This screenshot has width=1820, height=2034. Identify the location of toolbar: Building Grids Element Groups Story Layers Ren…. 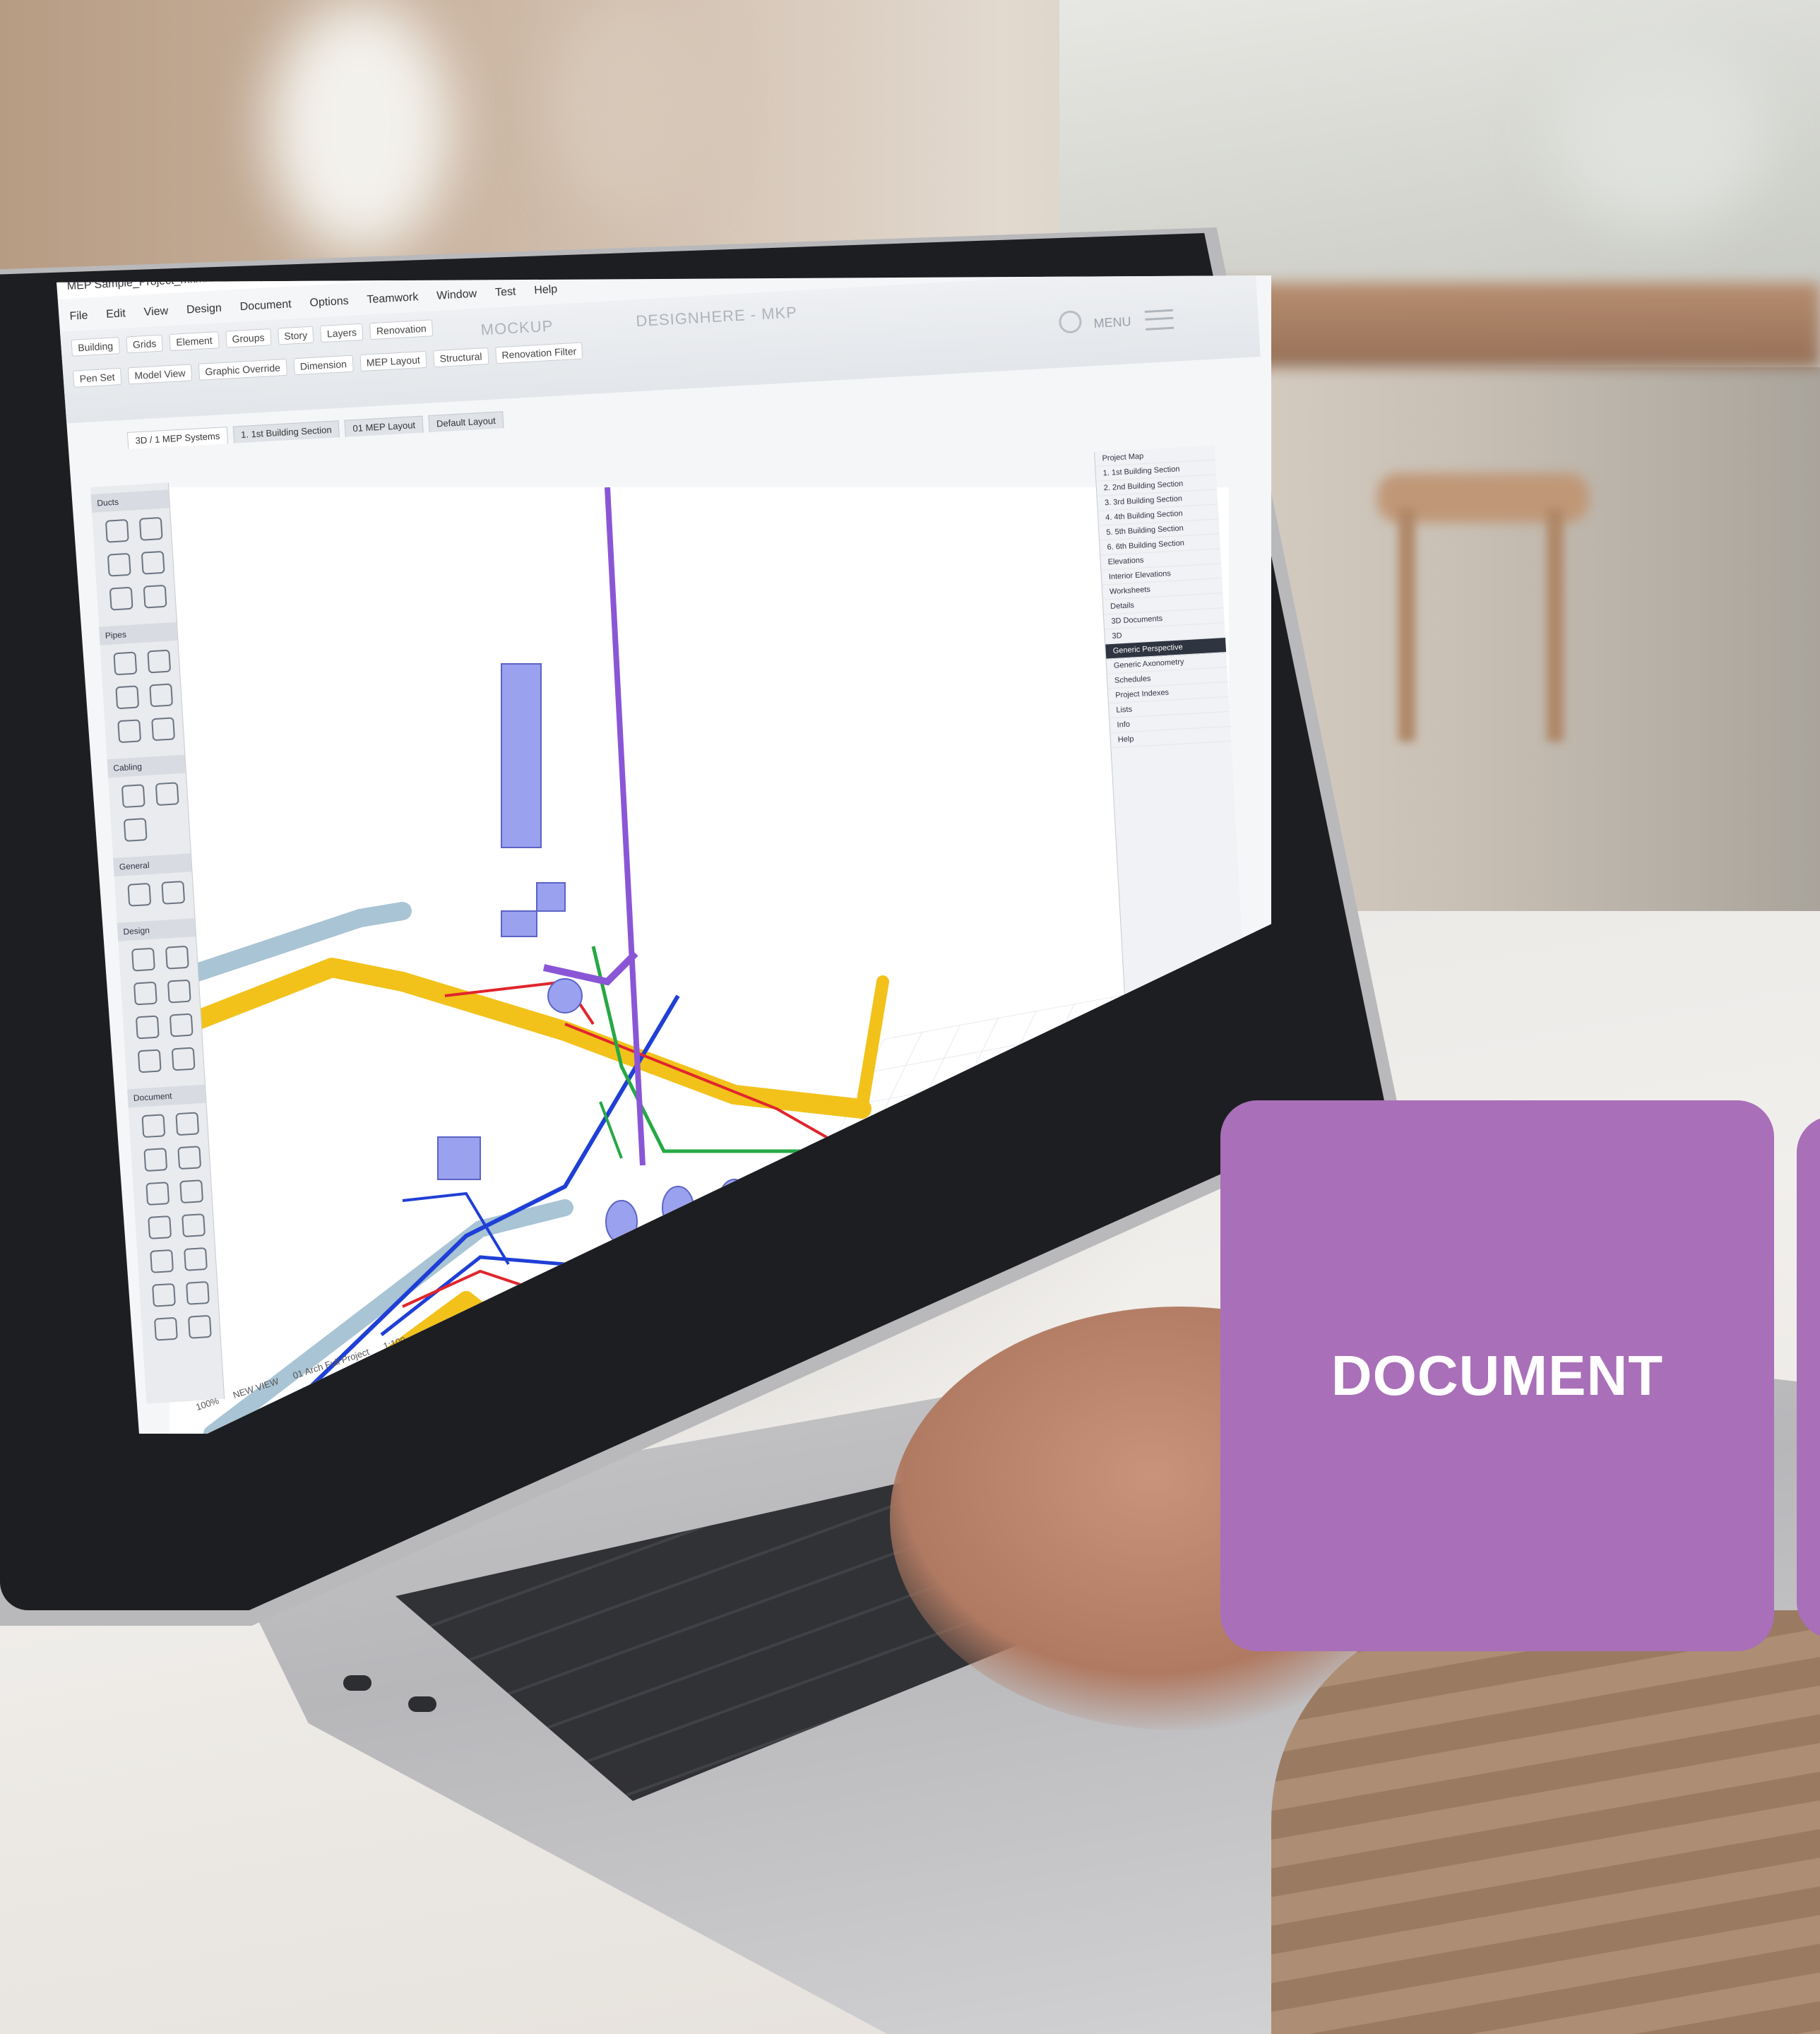
(658, 349).